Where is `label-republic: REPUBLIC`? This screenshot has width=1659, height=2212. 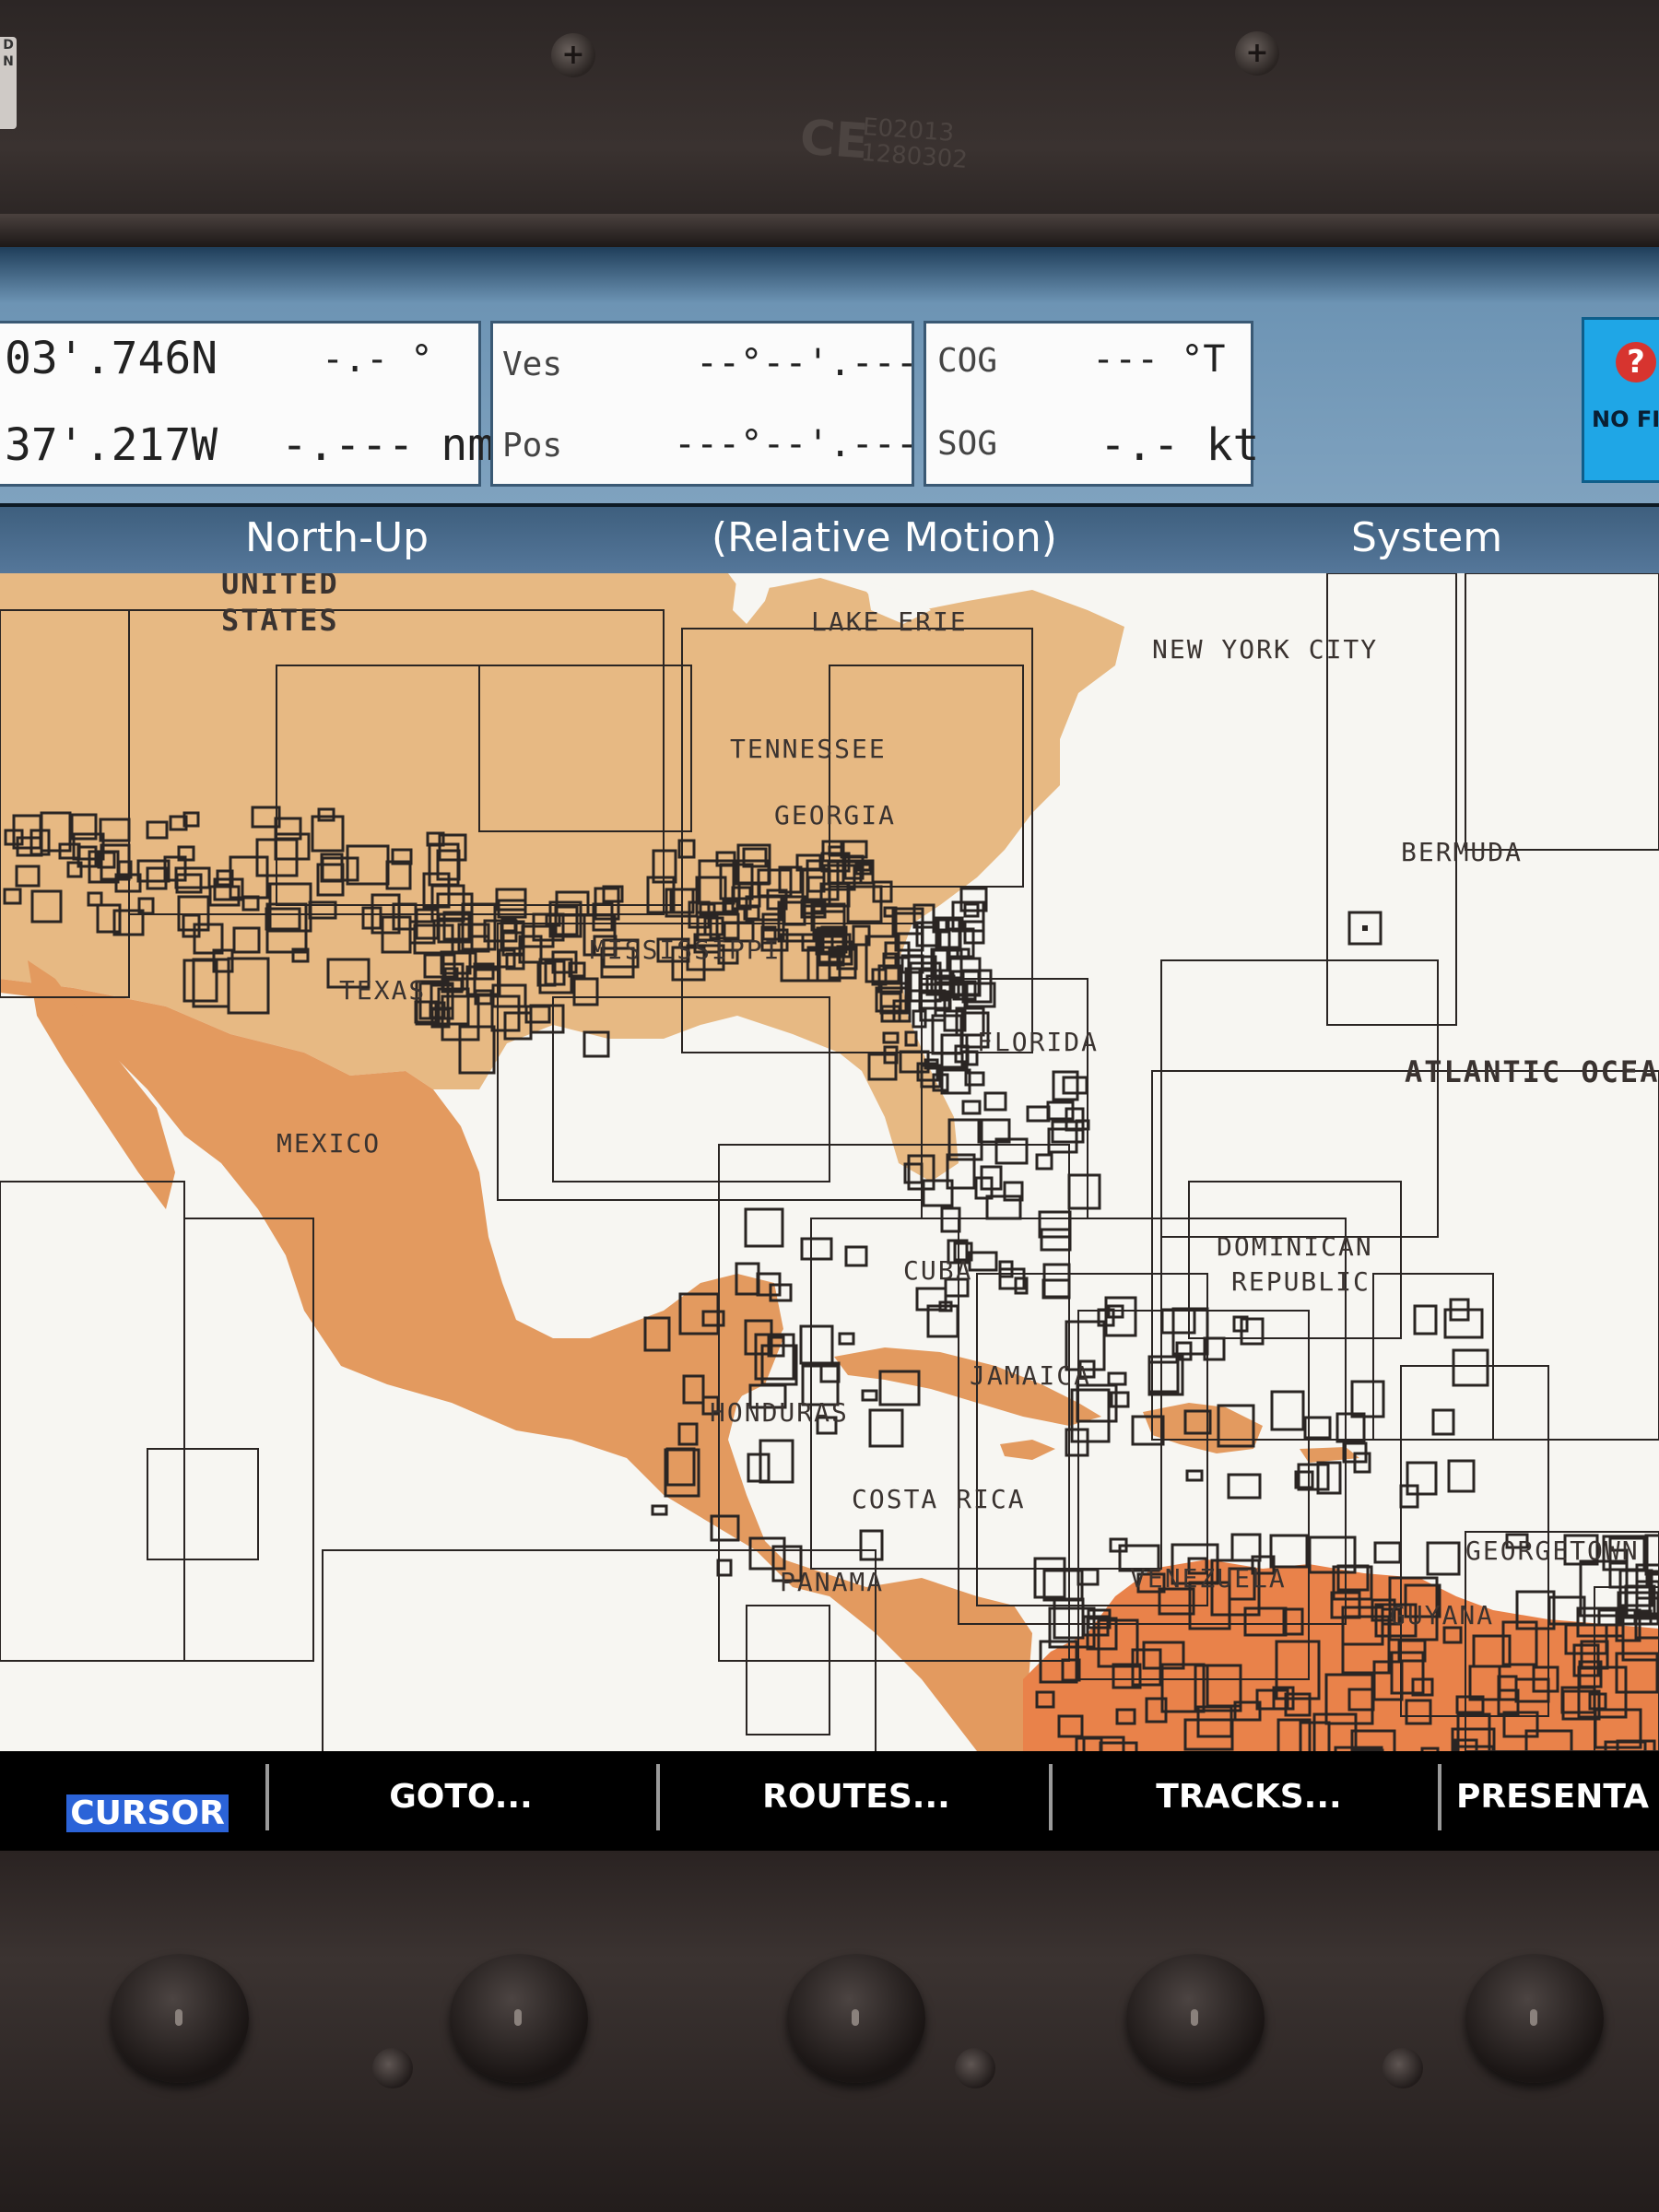
label-republic: REPUBLIC is located at coordinates (1301, 1281).